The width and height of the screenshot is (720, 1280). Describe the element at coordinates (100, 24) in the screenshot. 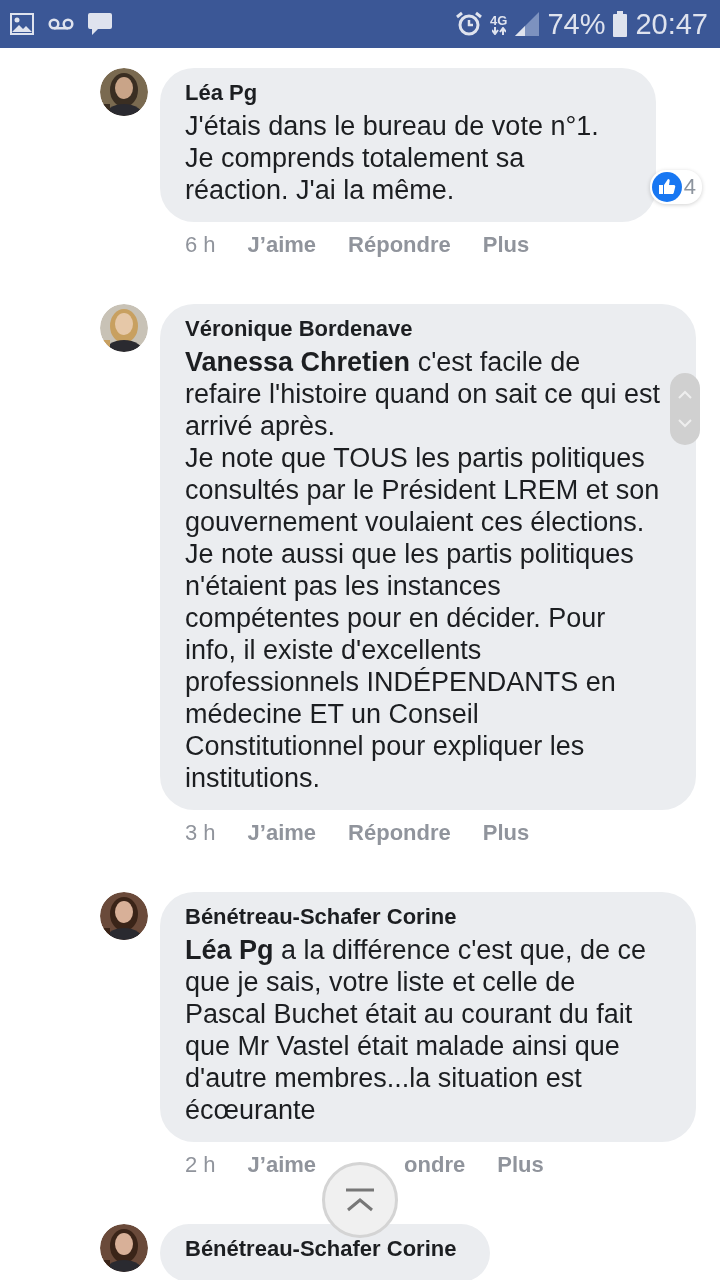

I see `message-icon` at that location.